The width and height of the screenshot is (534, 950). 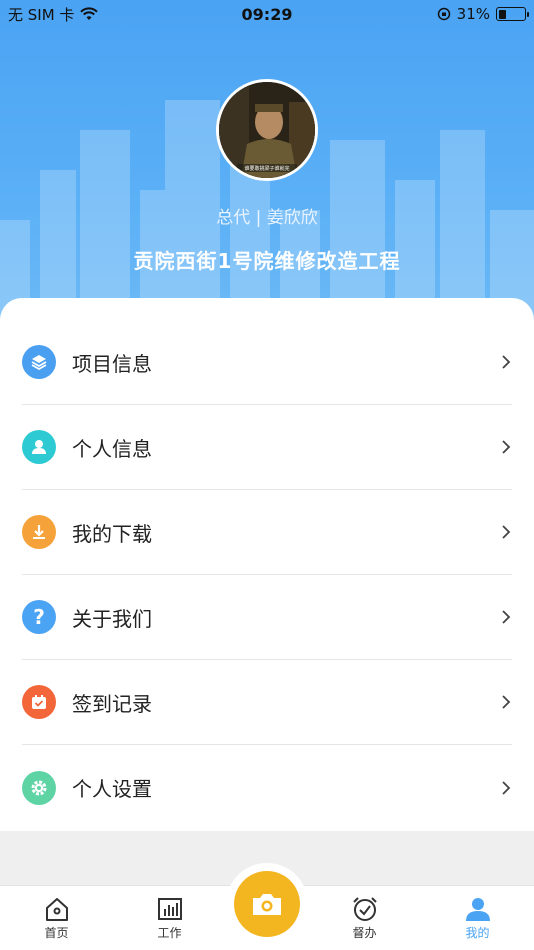 I want to click on menu-item-personal-settings: 个人设置, so click(x=267, y=787).